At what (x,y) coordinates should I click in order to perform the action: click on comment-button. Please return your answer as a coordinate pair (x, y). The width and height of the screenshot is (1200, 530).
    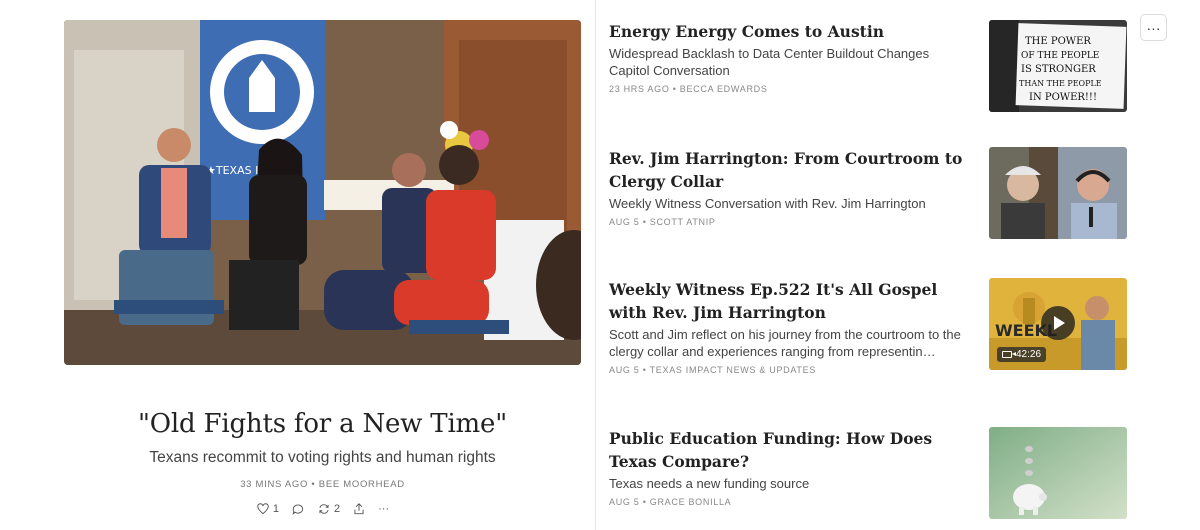
    Looking at the image, I should click on (298, 509).